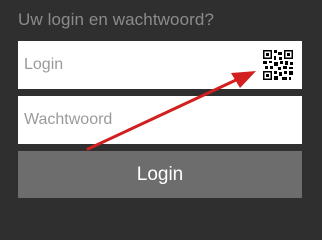 This screenshot has width=322, height=240. I want to click on qr-code-icon, so click(278, 65).